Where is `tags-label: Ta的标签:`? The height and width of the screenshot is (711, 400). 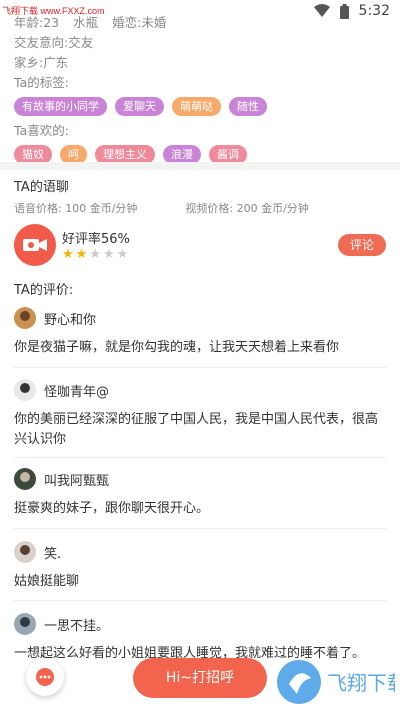
tags-label: Ta的标签: is located at coordinates (41, 82).